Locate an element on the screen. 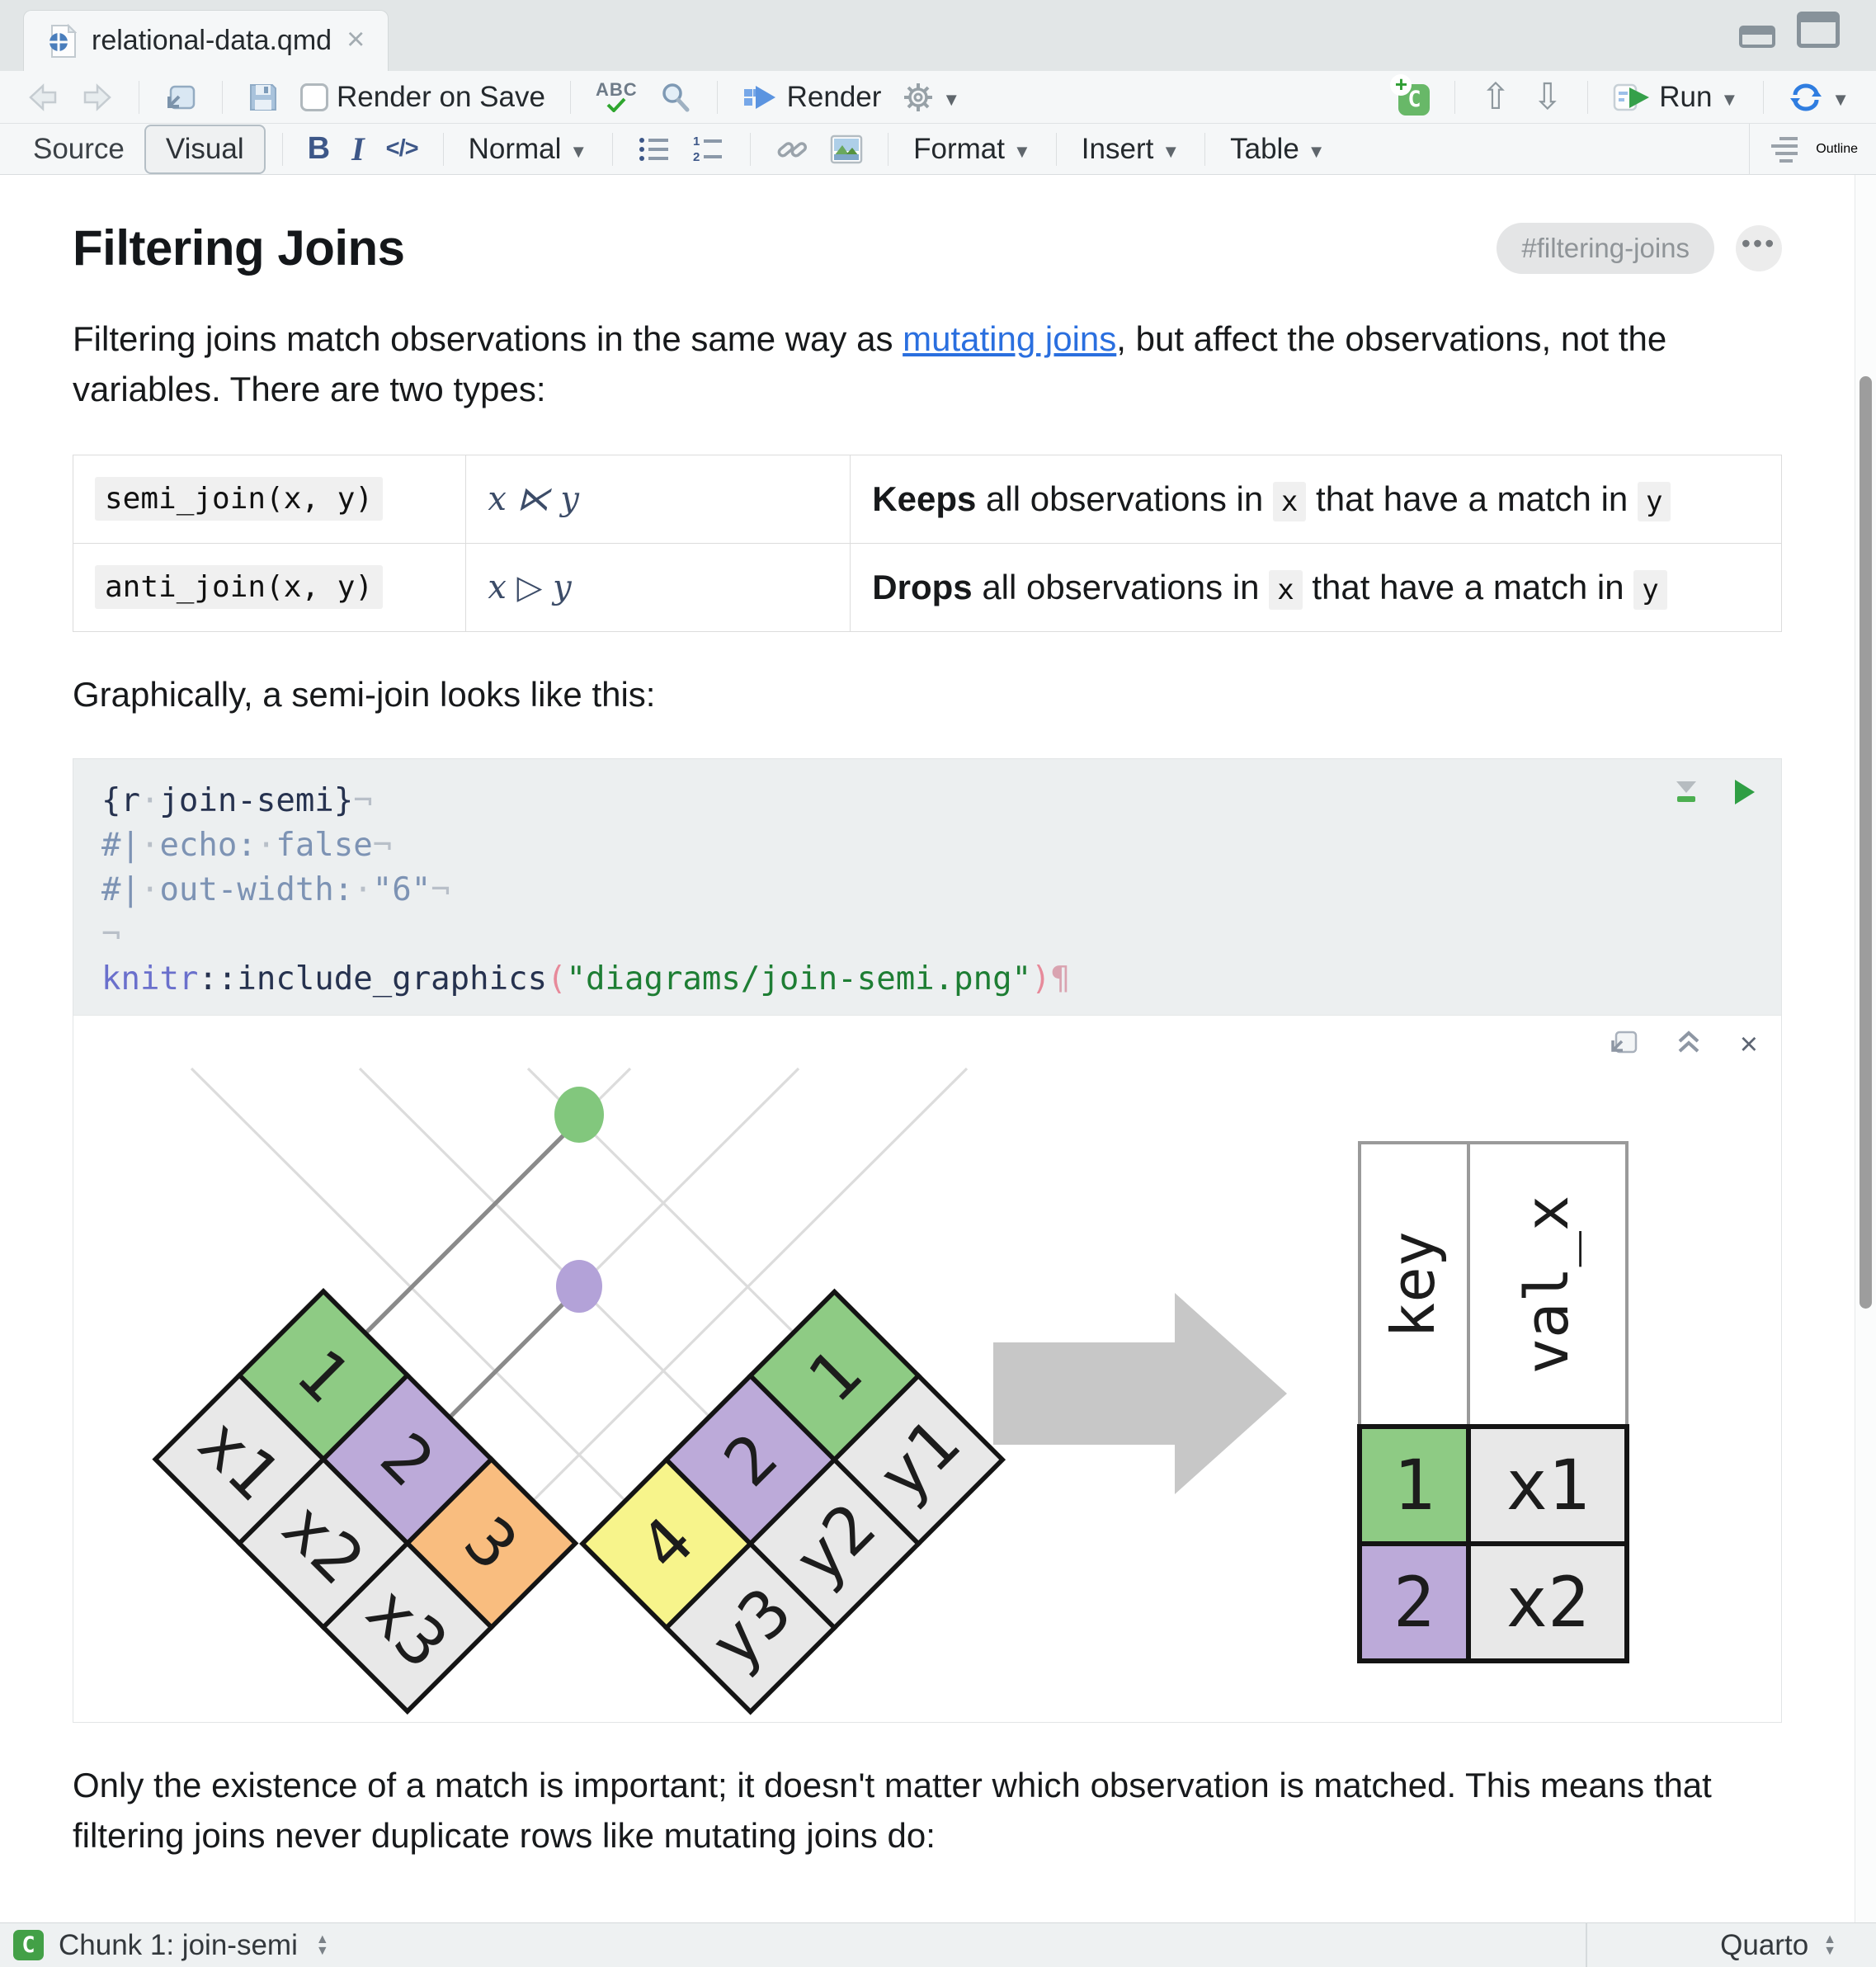 The image size is (1876, 1967). link-icon is located at coordinates (792, 149).